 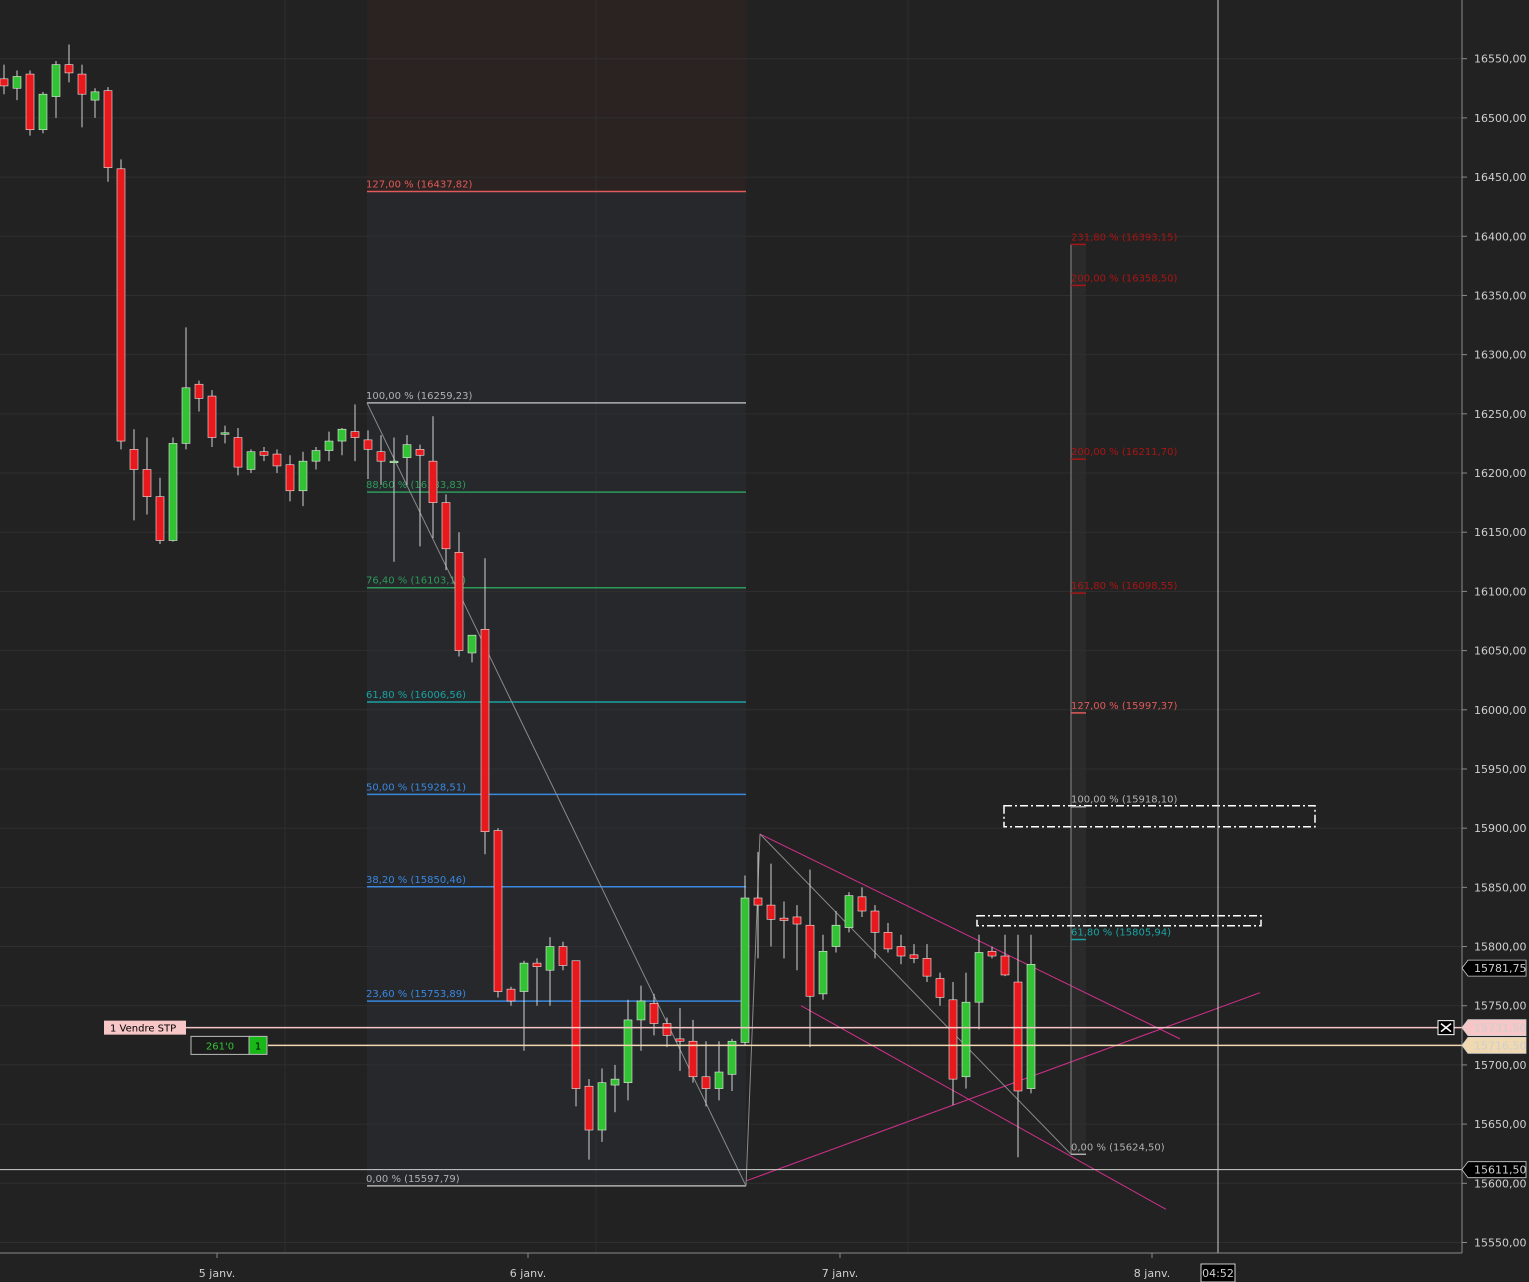 I want to click on y-tick-label: 15800,00, so click(x=1500, y=947).